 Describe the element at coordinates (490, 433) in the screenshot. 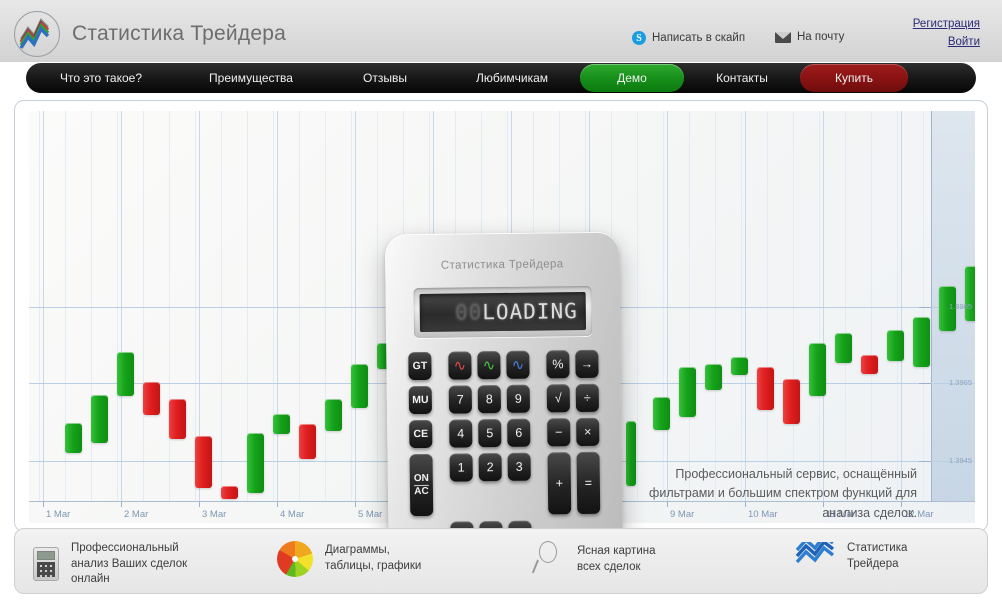

I see `calc-key-5: 5` at that location.